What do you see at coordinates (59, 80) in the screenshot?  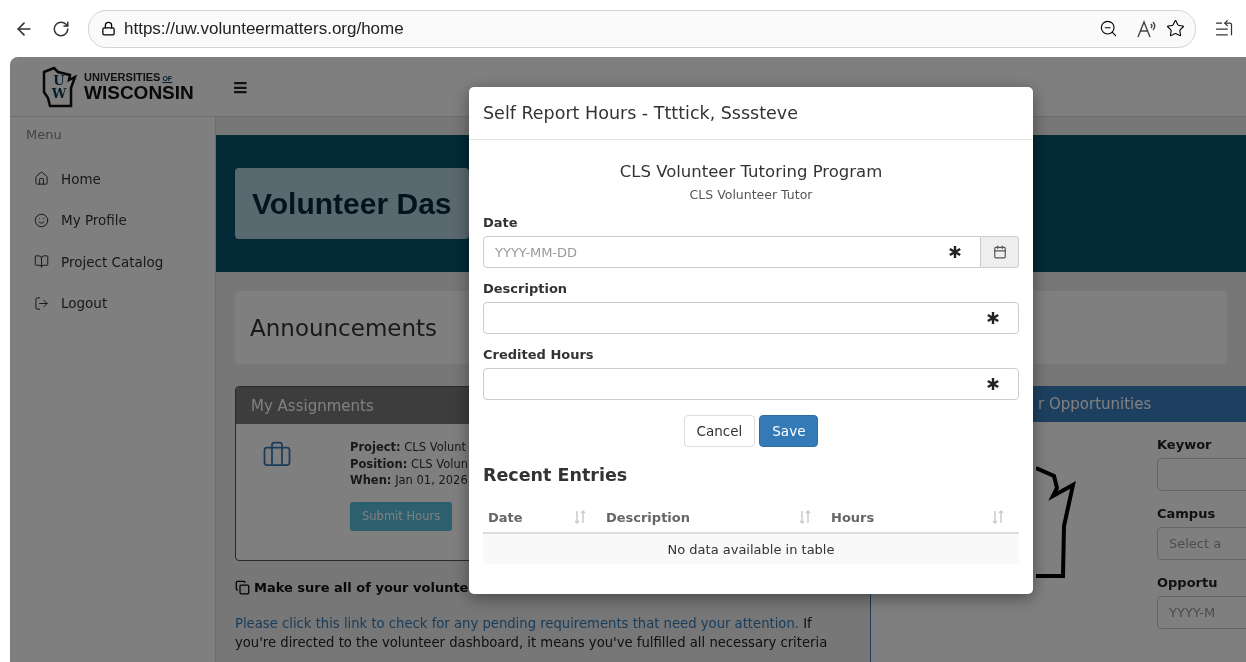 I see `logo-letter: U` at bounding box center [59, 80].